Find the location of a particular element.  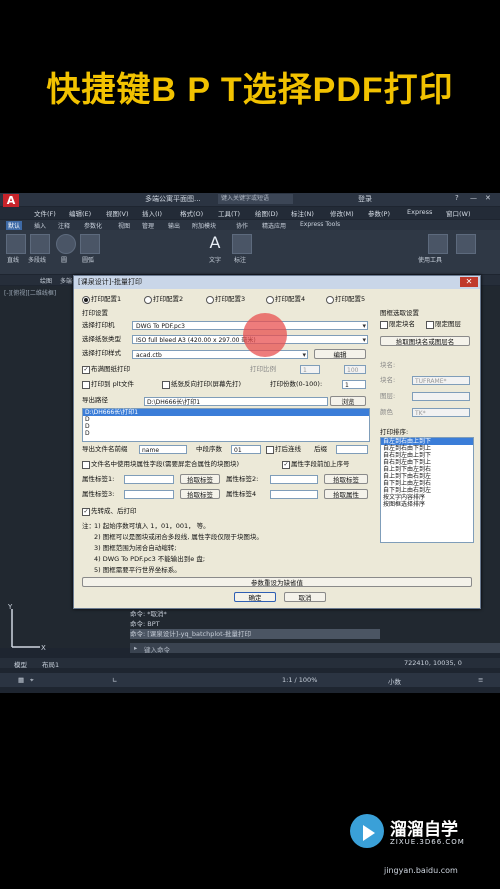

pick-tag1-button: 拾取标签 is located at coordinates (200, 479).